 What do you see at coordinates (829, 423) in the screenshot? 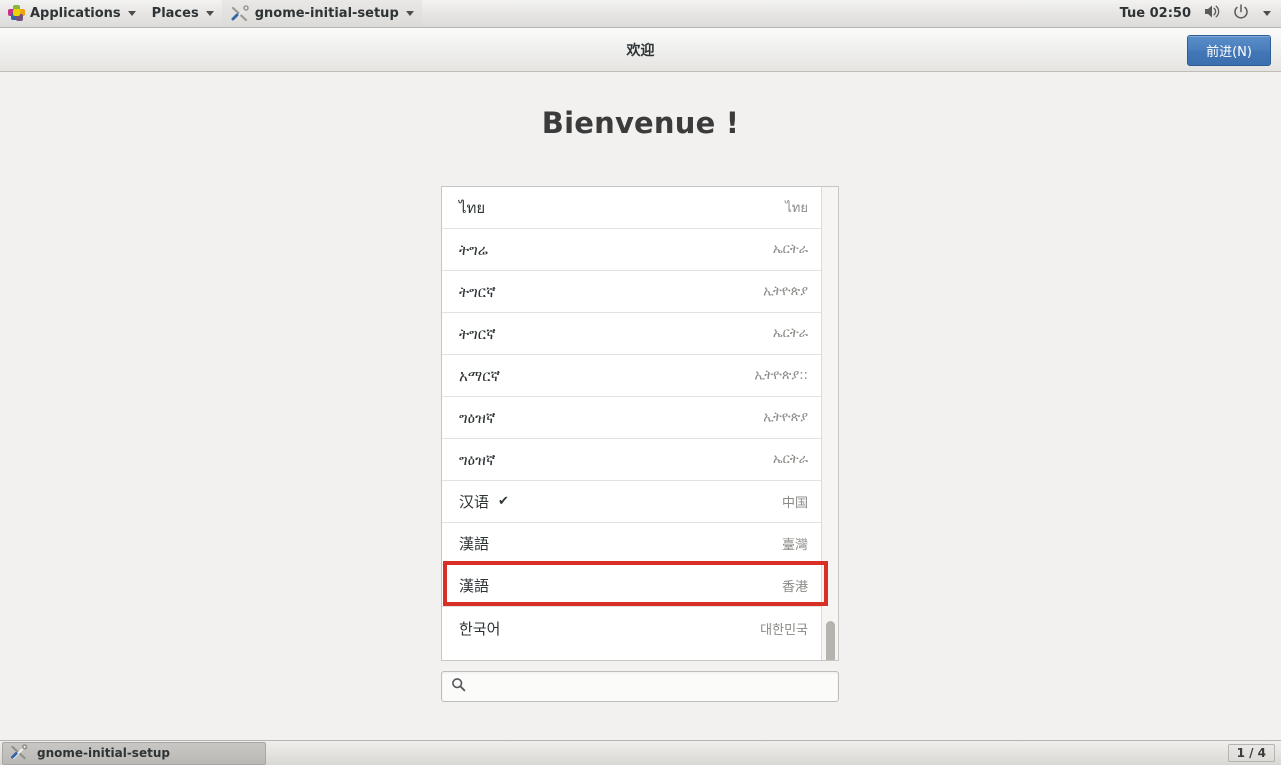
I see `language-list-scrollbar` at bounding box center [829, 423].